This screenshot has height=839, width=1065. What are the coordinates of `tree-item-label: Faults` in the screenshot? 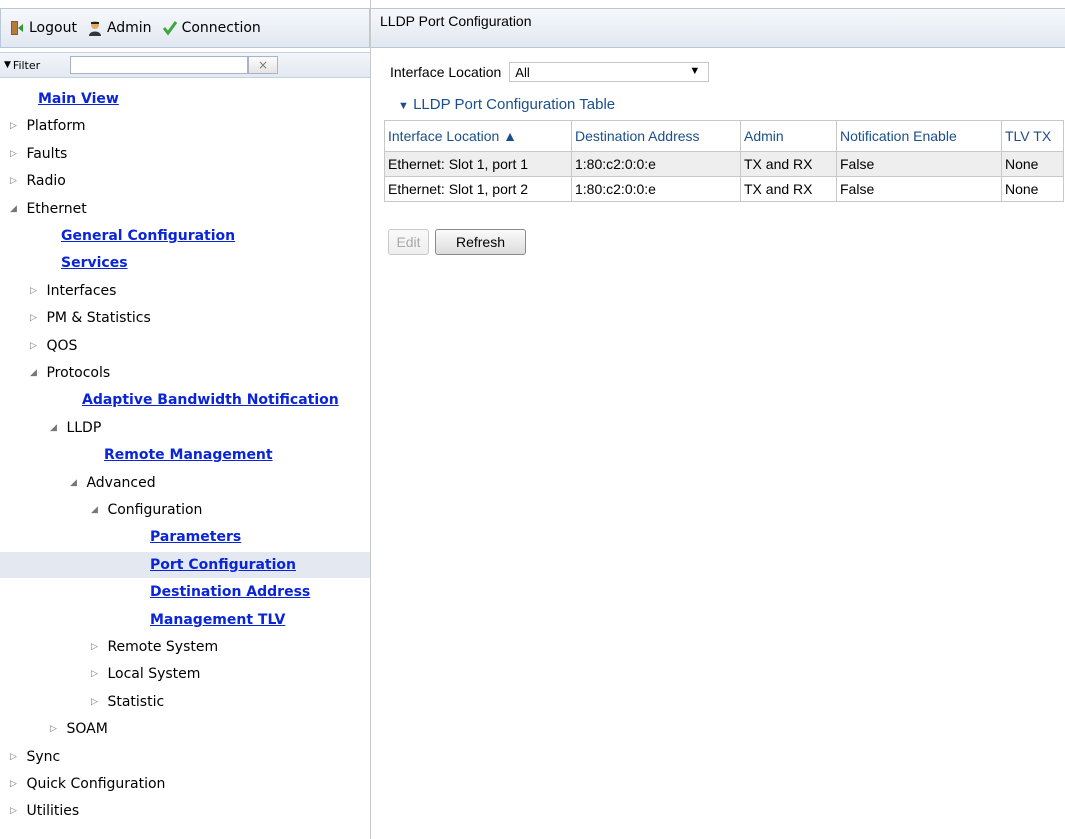 It's located at (47, 153).